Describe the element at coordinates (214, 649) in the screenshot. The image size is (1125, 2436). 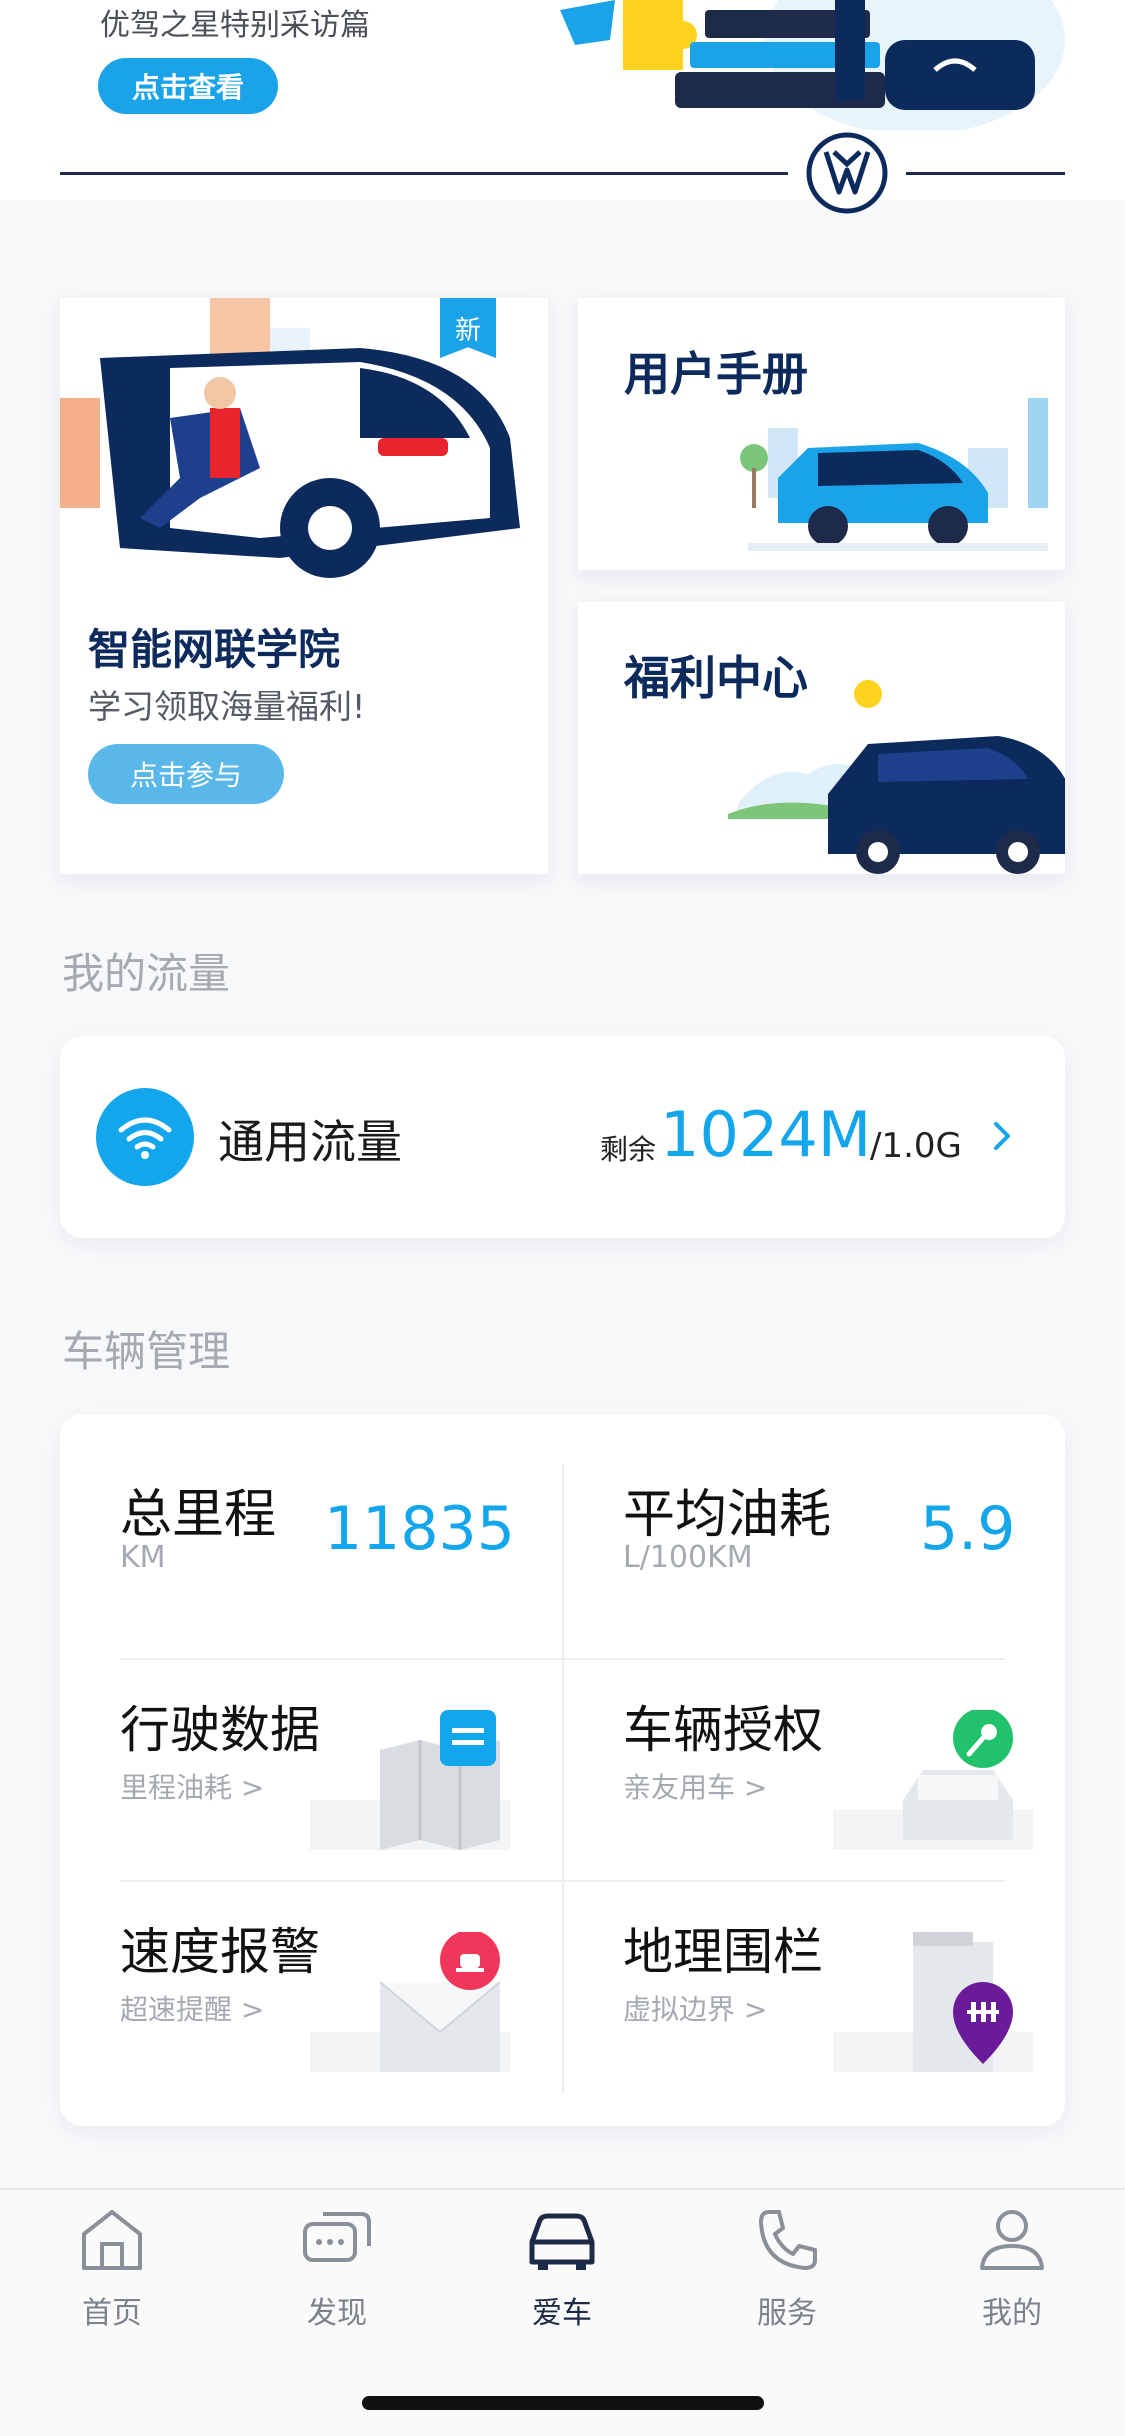
I see `academy-title: 智能网联学院` at that location.